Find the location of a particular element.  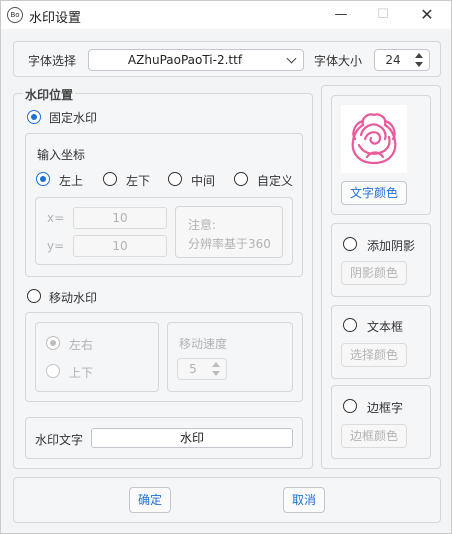

watermark-text-label: 水印文字 is located at coordinates (59, 440).